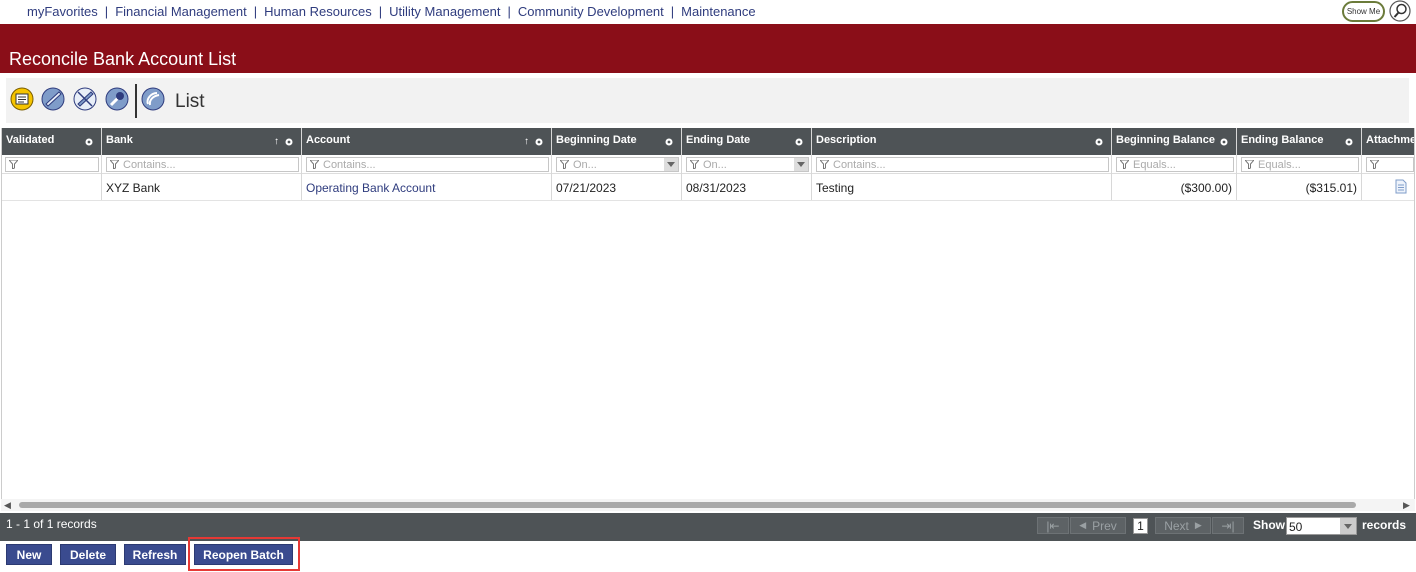  Describe the element at coordinates (586, 188) in the screenshot. I see `cell-beginning-date: 07/21/2023` at that location.